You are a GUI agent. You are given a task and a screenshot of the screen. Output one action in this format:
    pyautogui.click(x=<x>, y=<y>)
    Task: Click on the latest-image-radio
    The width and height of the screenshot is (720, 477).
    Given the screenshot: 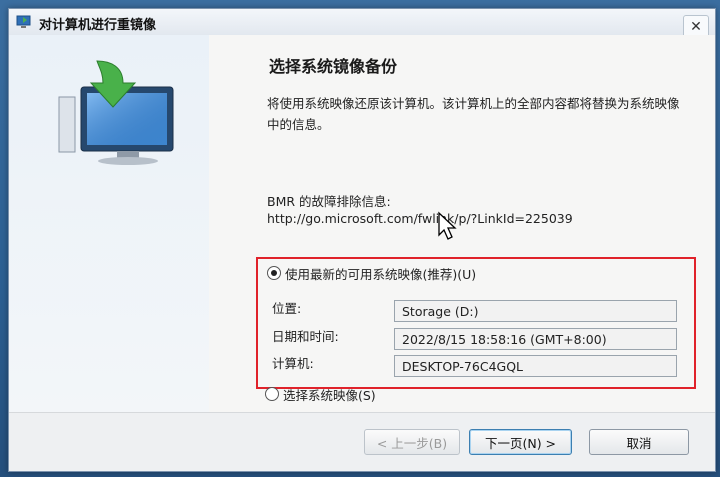 What is the action you would take?
    pyautogui.click(x=274, y=273)
    